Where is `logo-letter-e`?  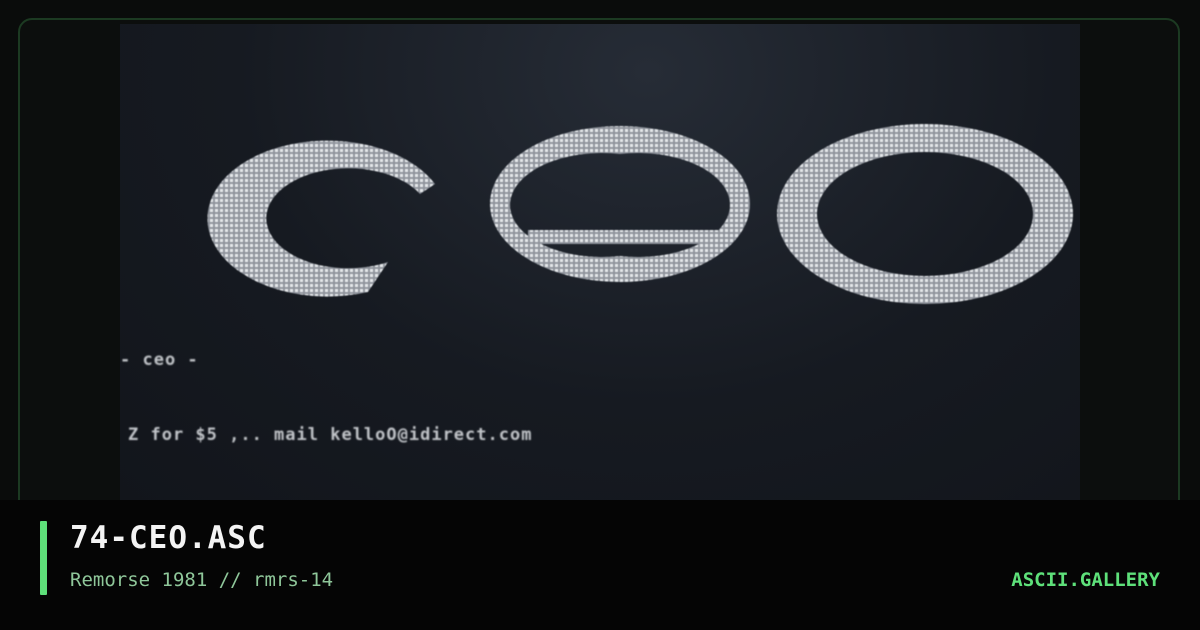
logo-letter-e is located at coordinates (620, 204).